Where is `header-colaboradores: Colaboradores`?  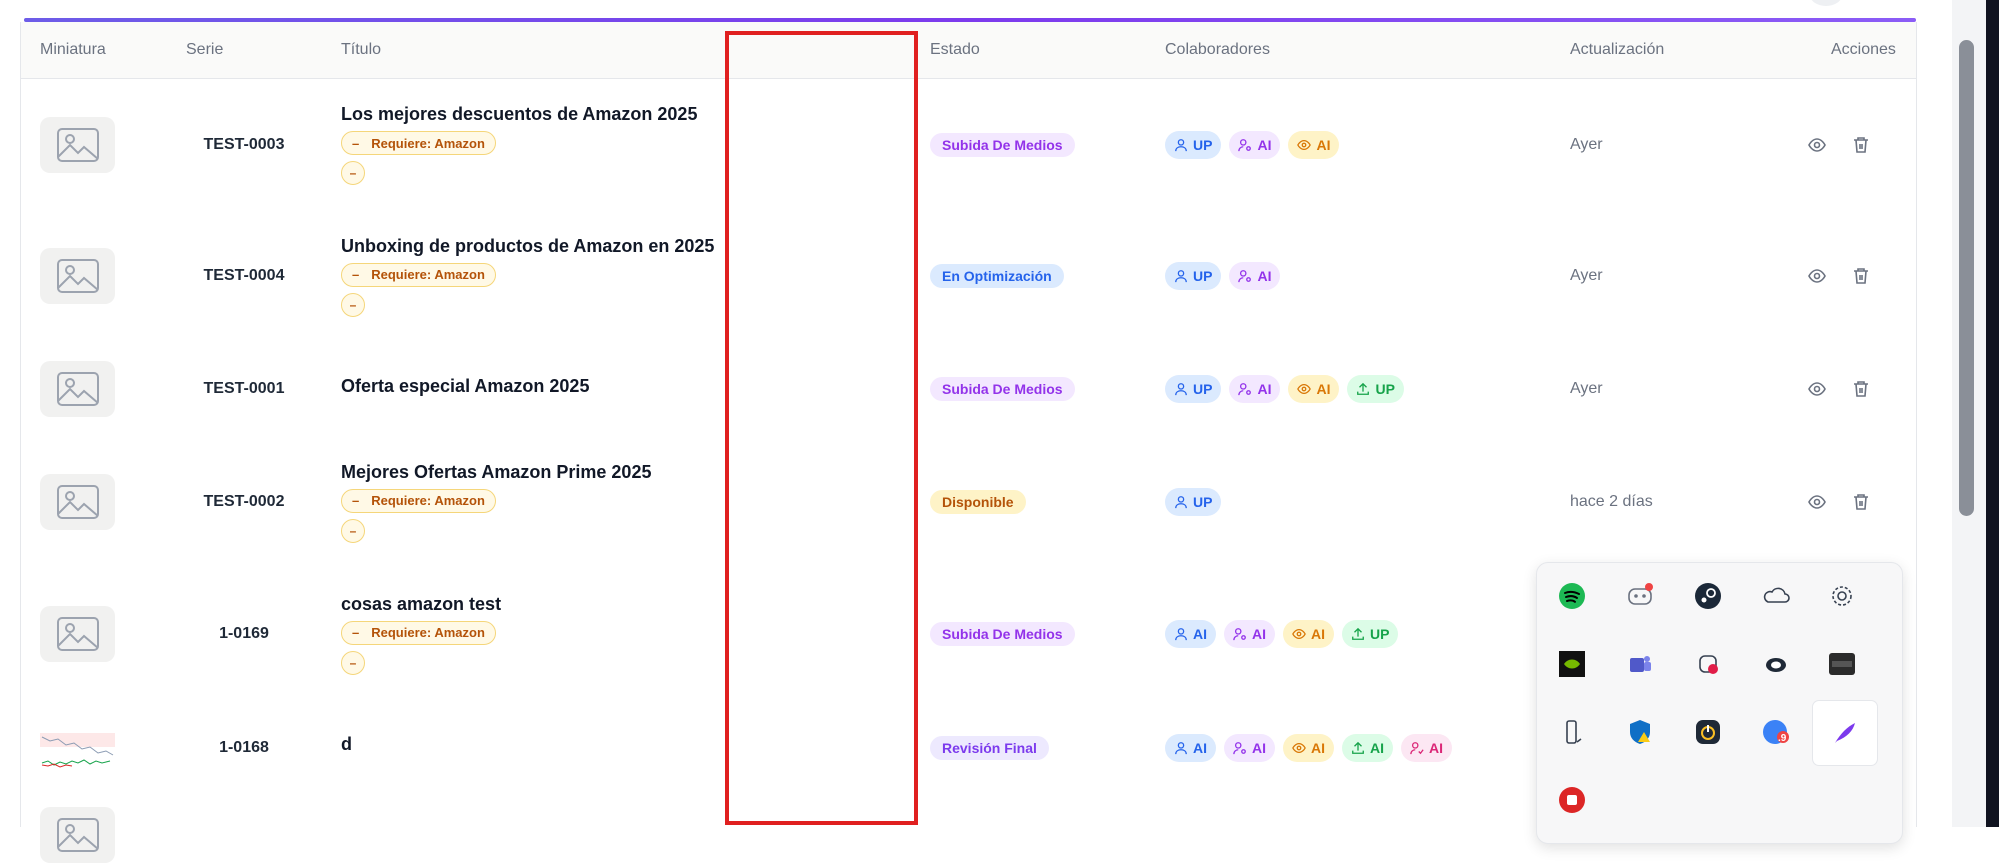
header-colaboradores: Colaboradores is located at coordinates (1217, 50).